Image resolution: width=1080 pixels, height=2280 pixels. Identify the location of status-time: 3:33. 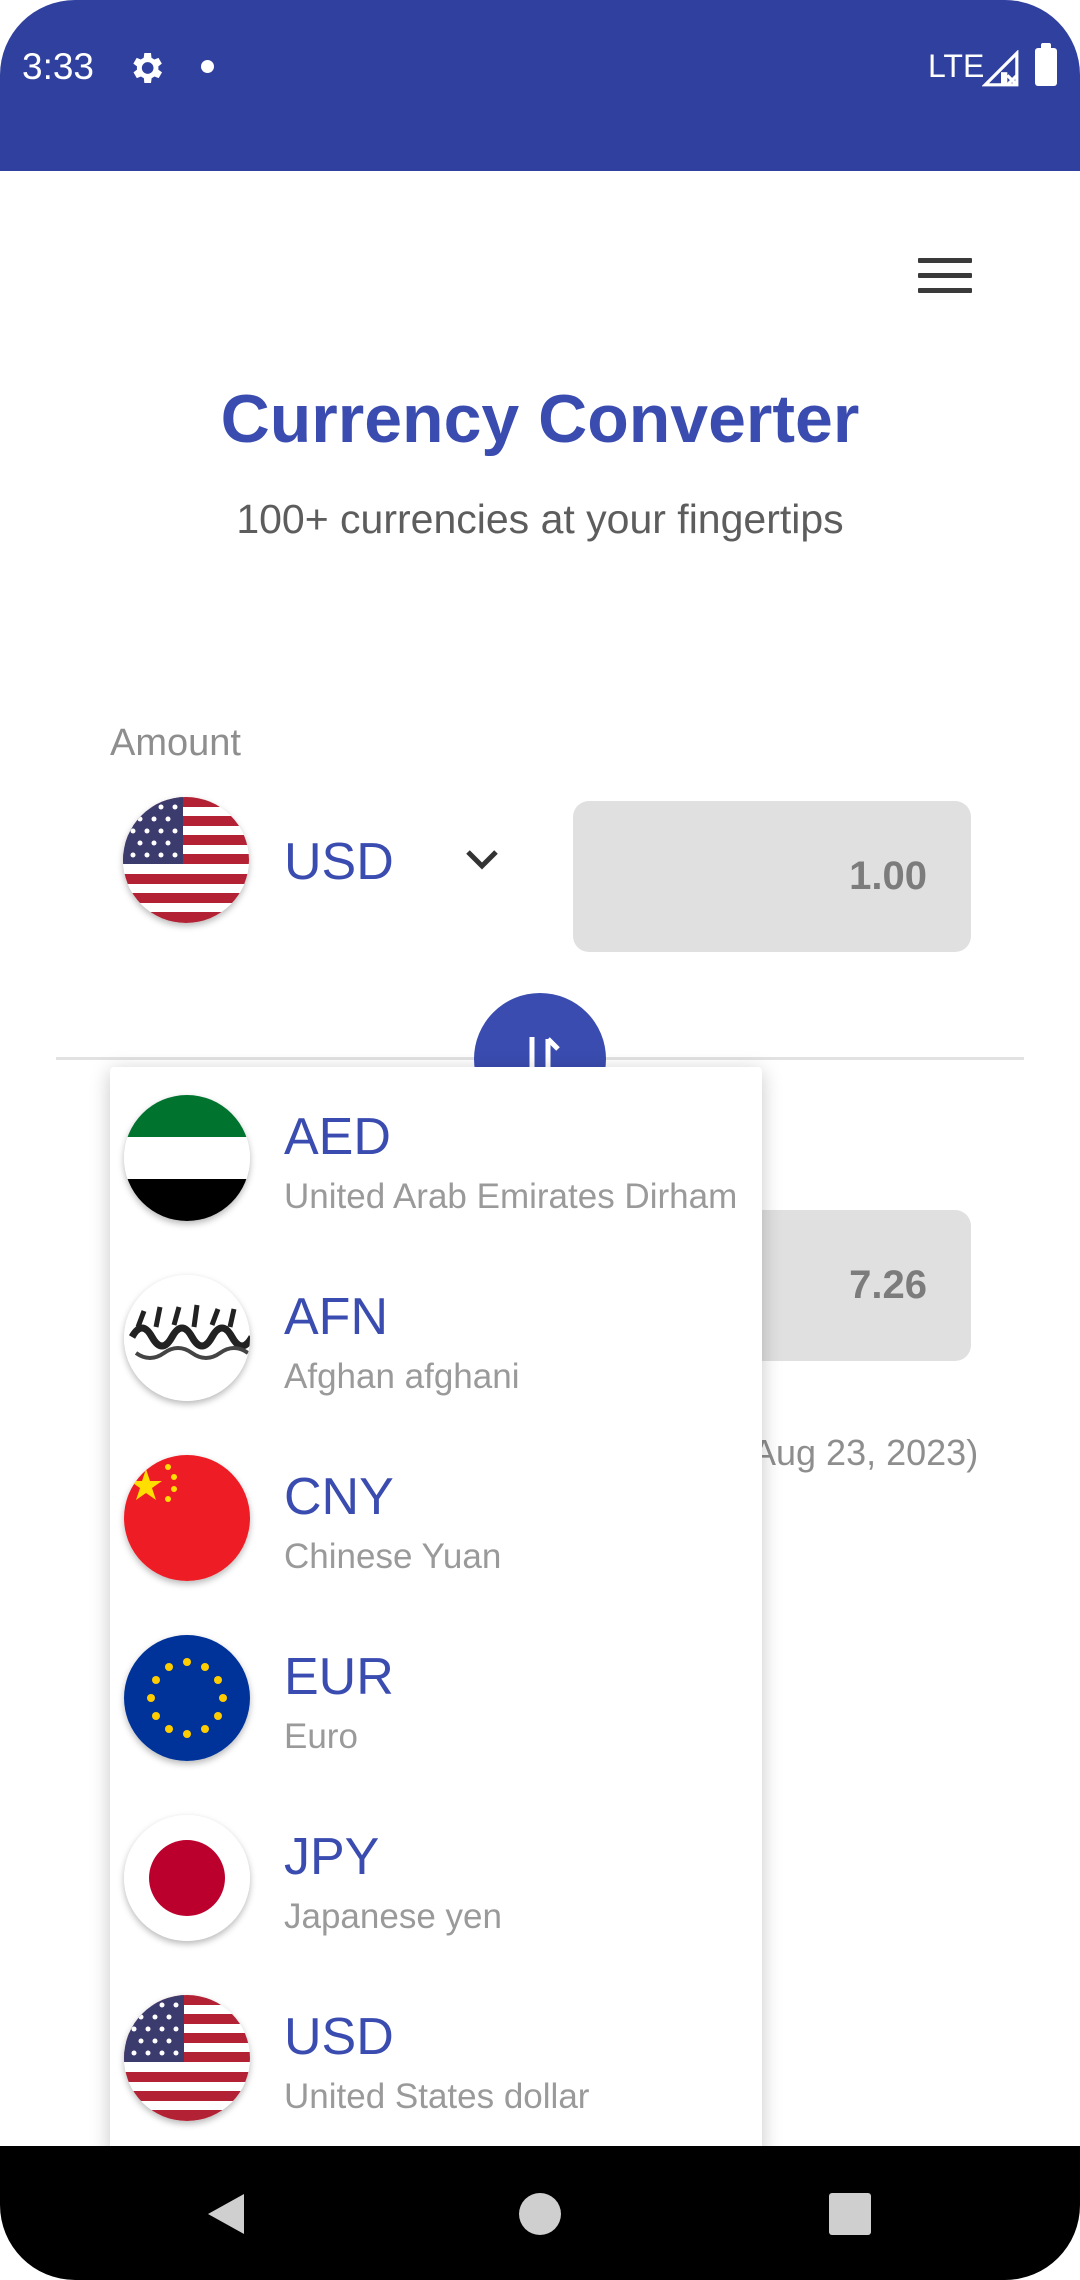
(58, 66).